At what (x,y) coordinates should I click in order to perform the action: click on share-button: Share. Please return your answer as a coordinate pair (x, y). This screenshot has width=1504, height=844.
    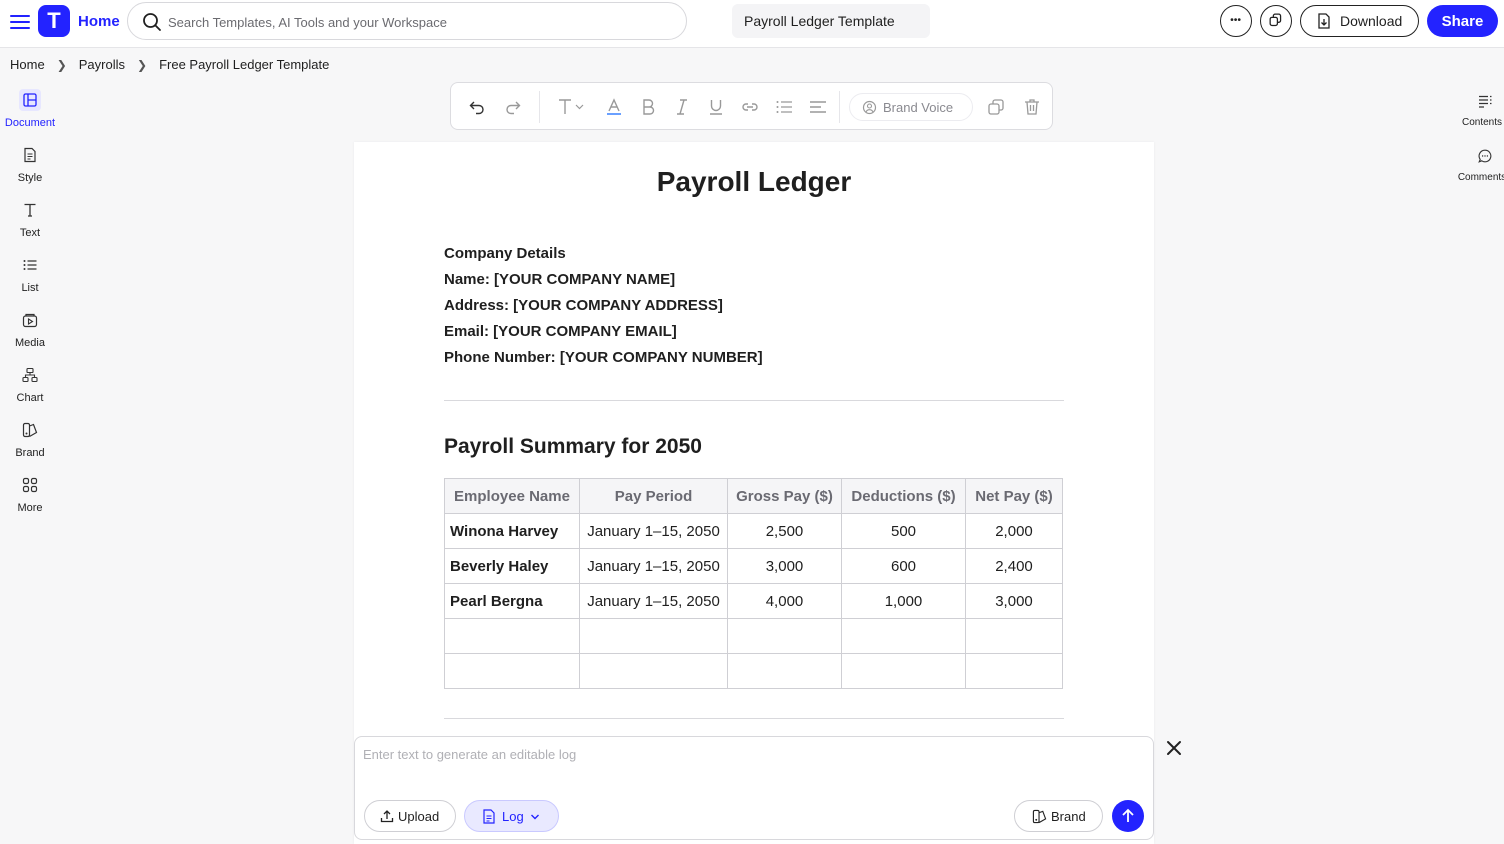
    Looking at the image, I should click on (1462, 21).